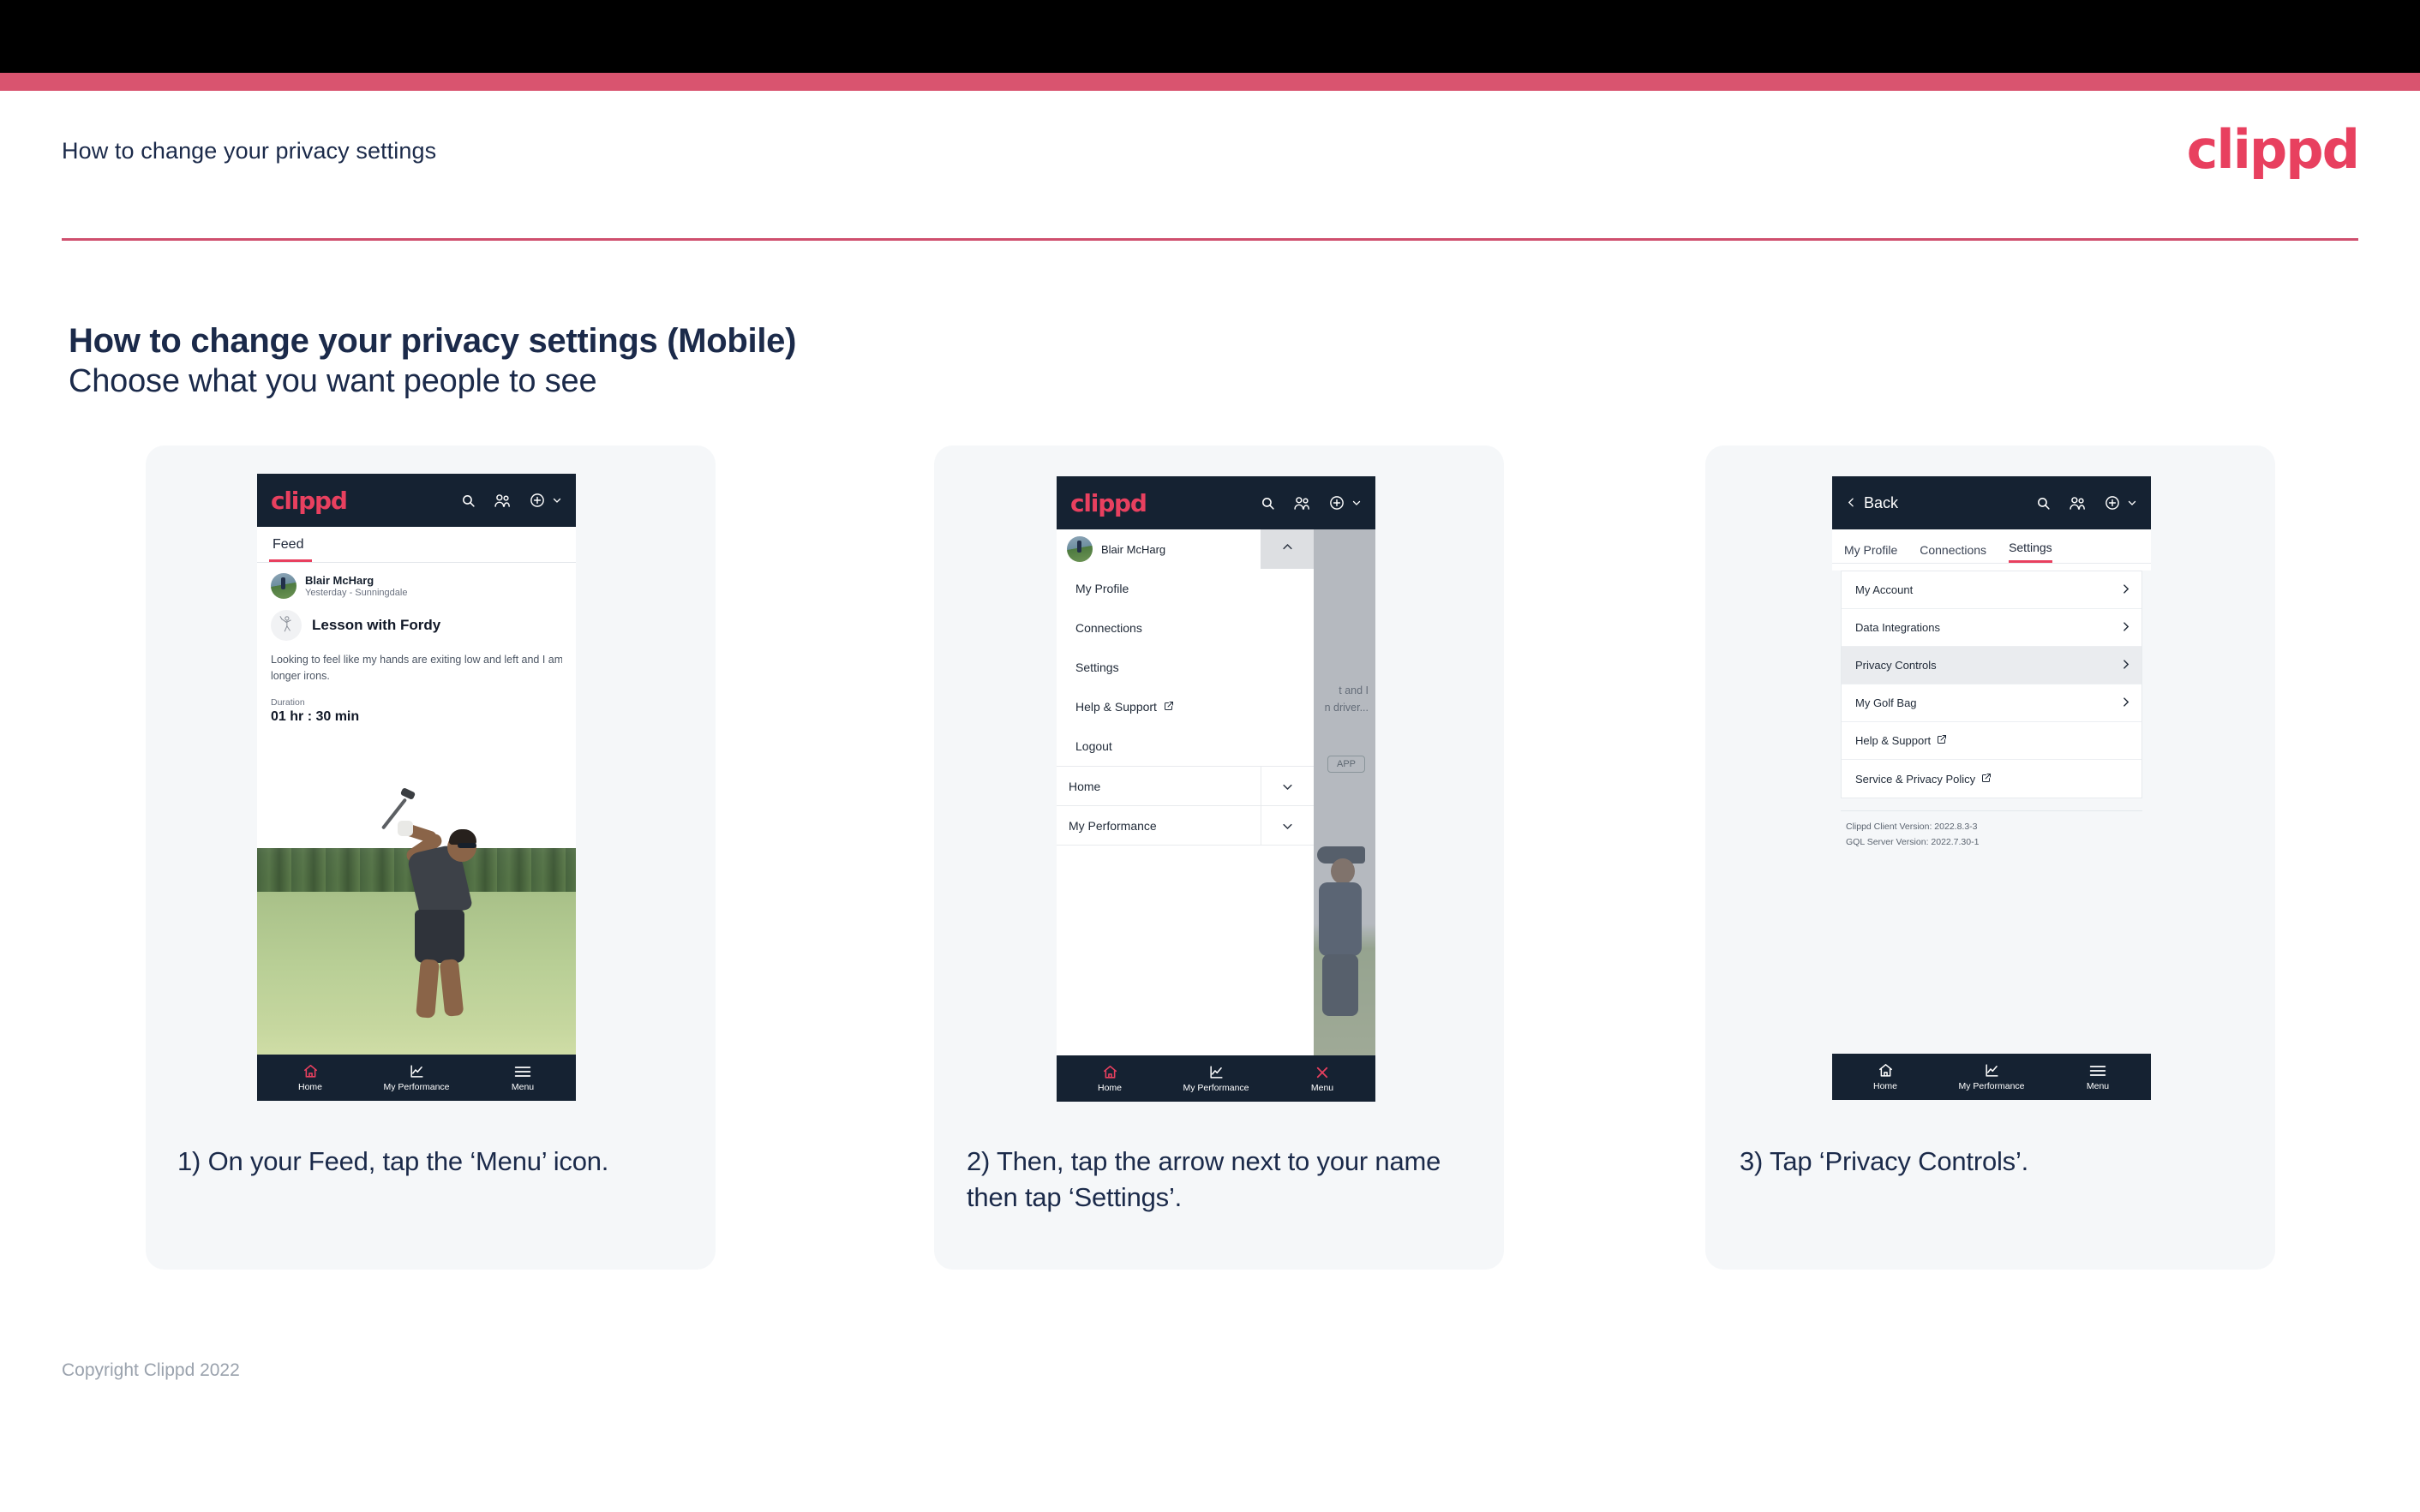  Describe the element at coordinates (1097, 667) in the screenshot. I see `menu-item-label: Settings` at that location.